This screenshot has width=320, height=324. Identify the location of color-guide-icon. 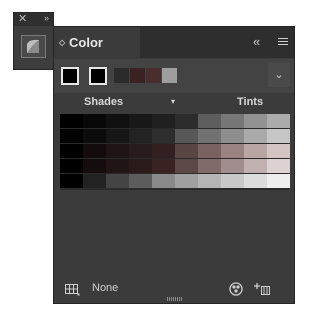
(33, 46).